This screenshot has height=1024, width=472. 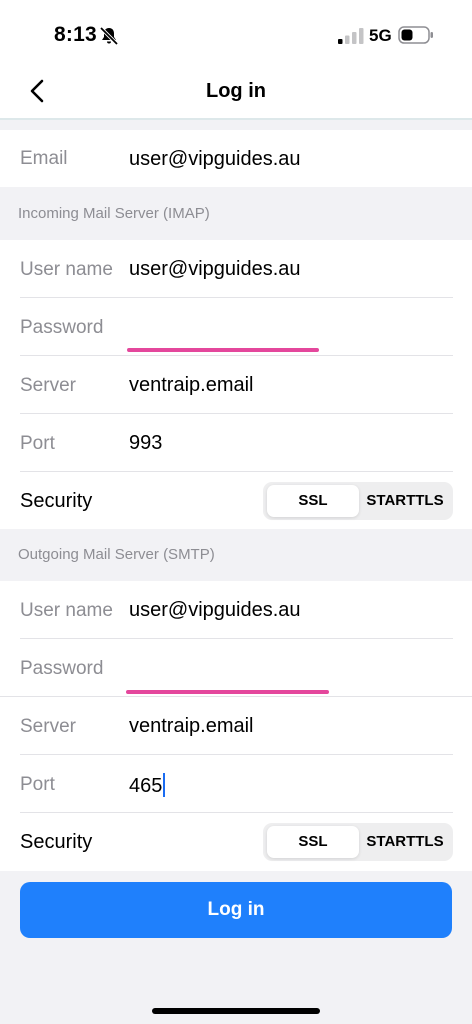 What do you see at coordinates (236, 842) in the screenshot?
I see `outgoing-security-row: Security SSL STARTTLS` at bounding box center [236, 842].